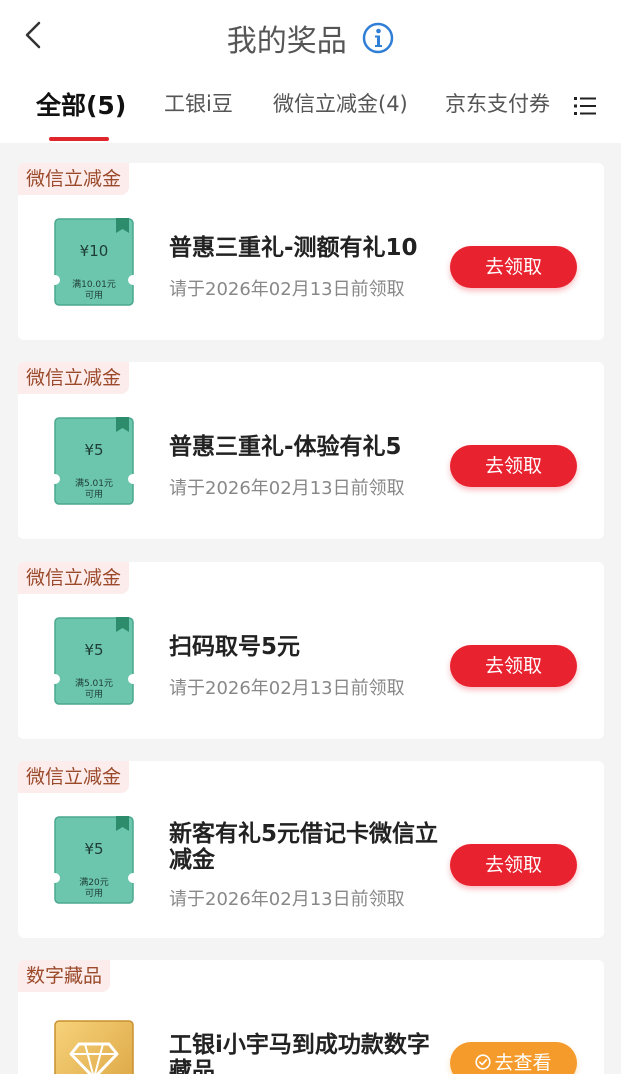 This screenshot has height=1074, width=621. I want to click on title-bar: 我的奖品, so click(310, 38).